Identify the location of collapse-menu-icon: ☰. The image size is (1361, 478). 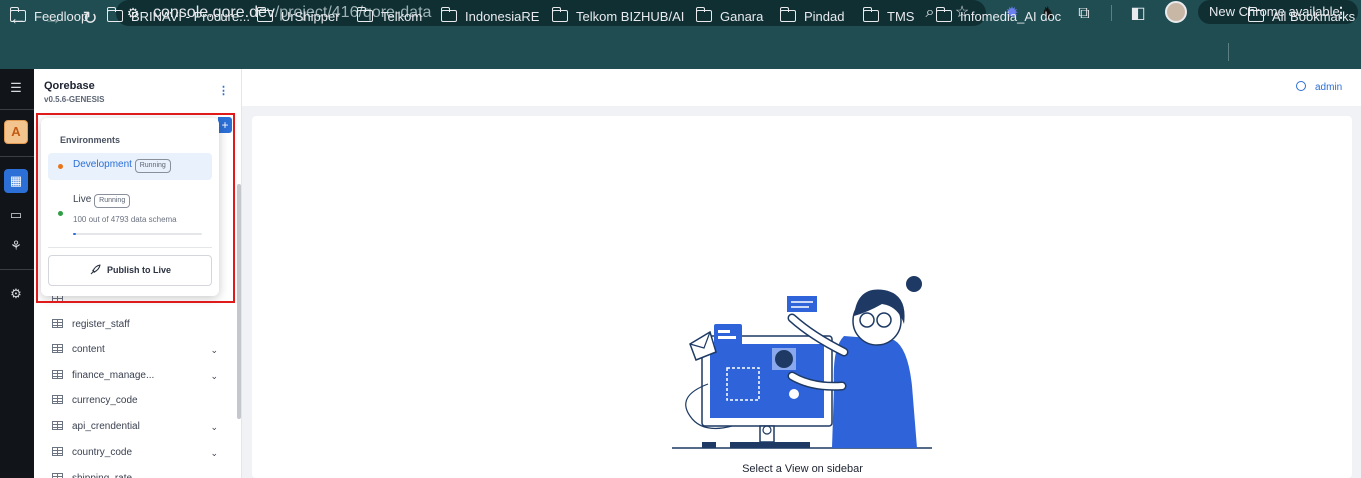
(16, 88).